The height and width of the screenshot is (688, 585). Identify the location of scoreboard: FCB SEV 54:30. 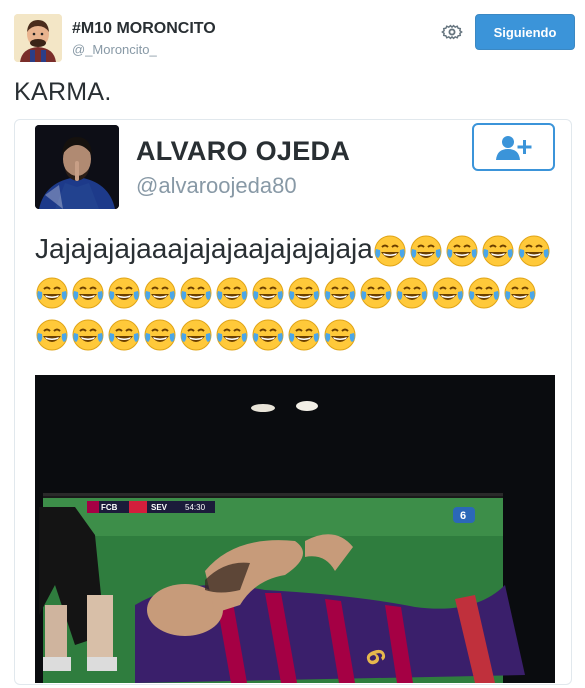
(151, 507).